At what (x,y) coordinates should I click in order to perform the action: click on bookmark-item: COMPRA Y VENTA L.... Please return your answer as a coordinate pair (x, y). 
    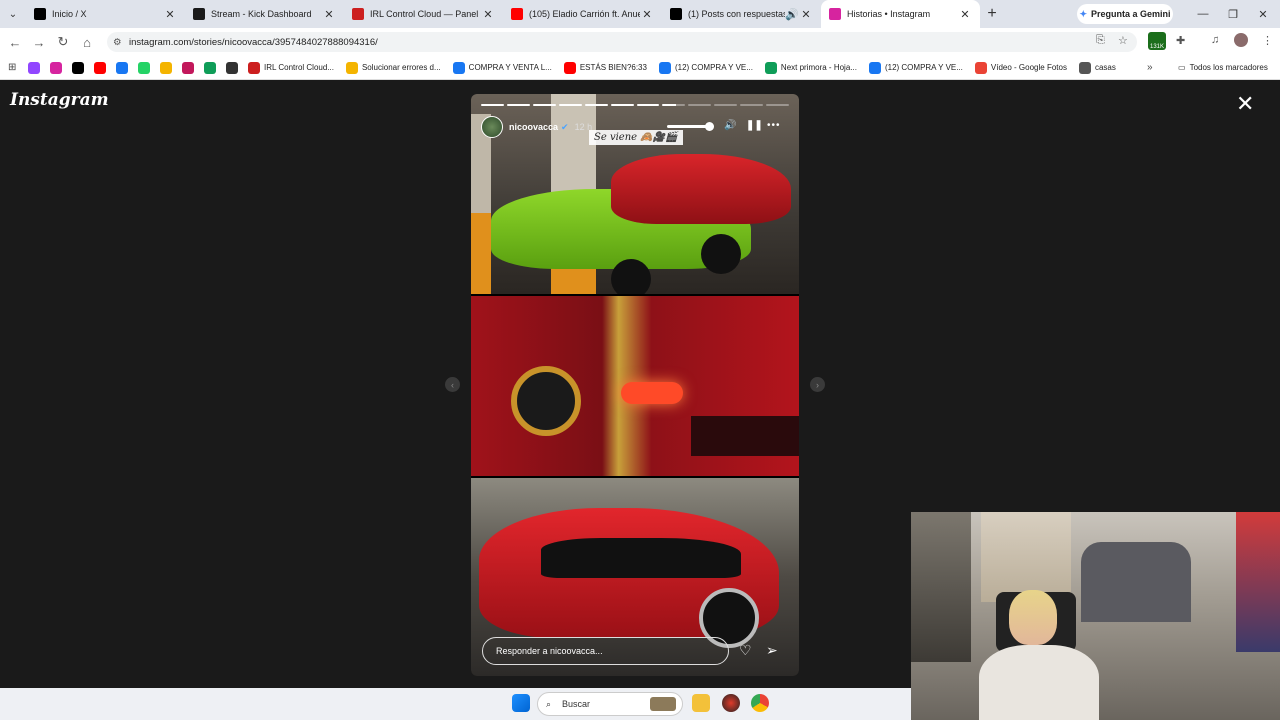
    Looking at the image, I should click on (499, 67).